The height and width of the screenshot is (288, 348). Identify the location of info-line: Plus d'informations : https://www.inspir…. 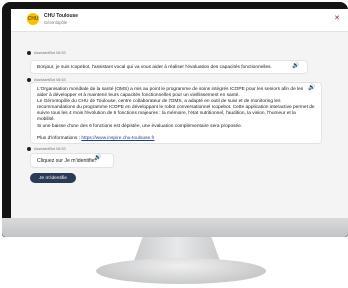
(176, 139).